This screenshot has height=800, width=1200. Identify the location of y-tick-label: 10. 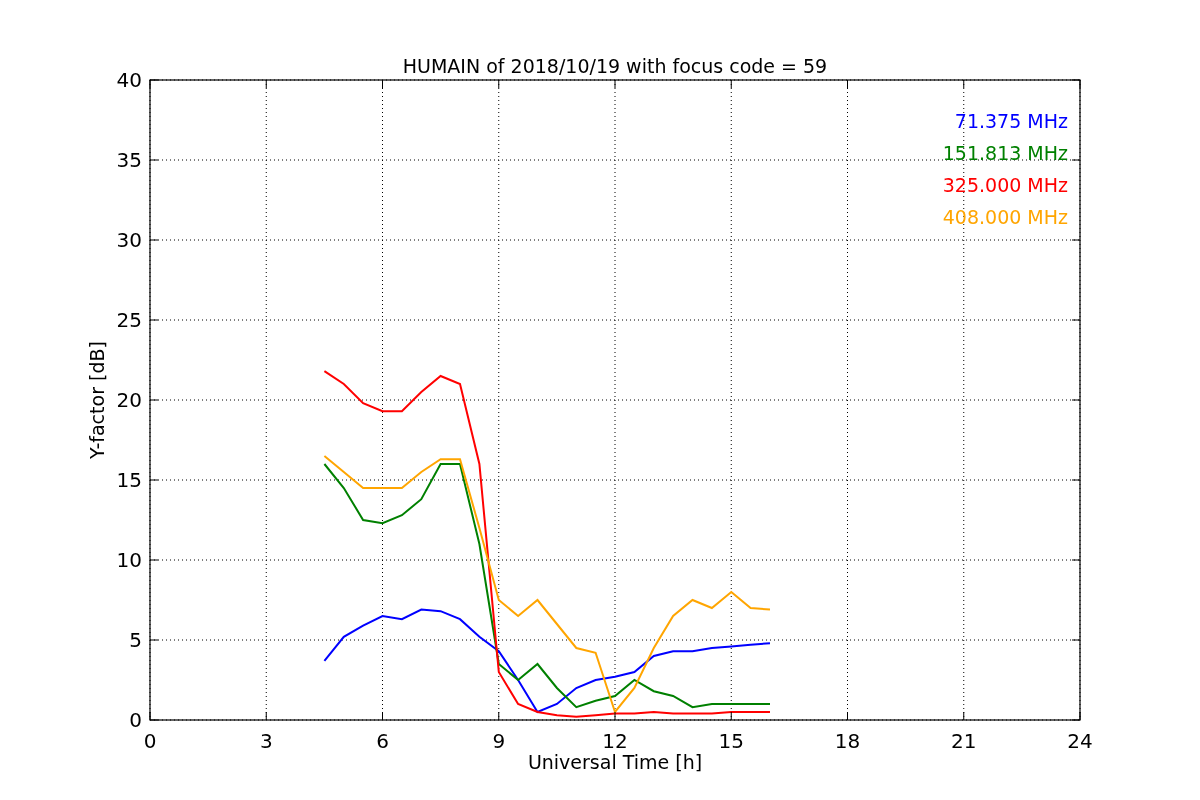
(129, 560).